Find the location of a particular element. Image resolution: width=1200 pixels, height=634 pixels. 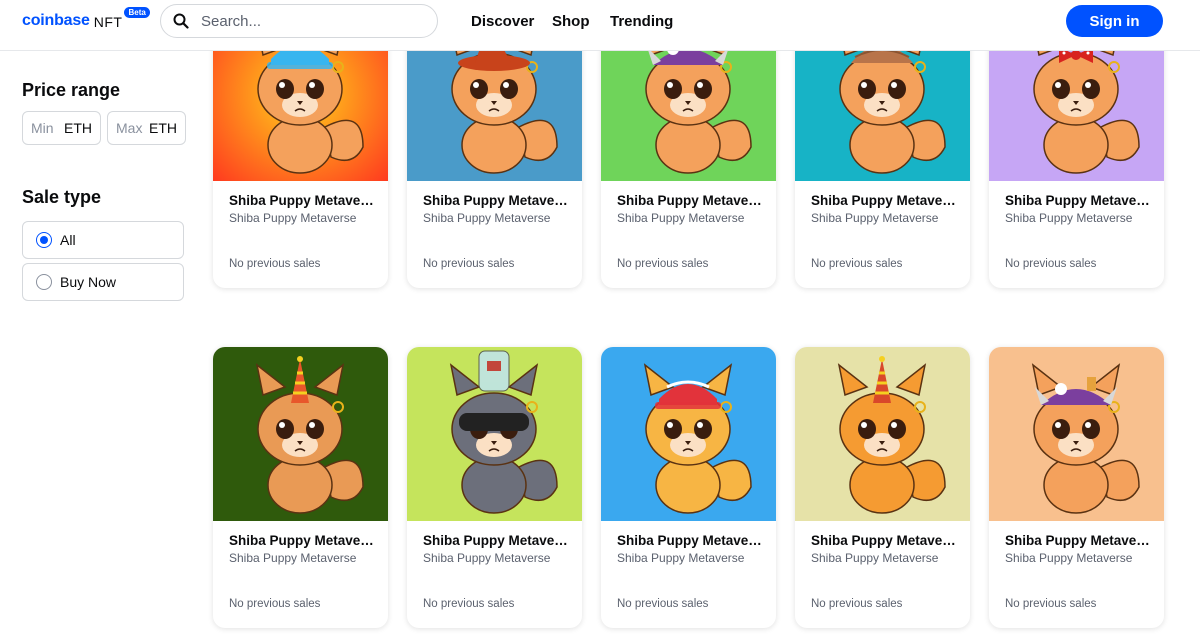

search-bar is located at coordinates (299, 21).